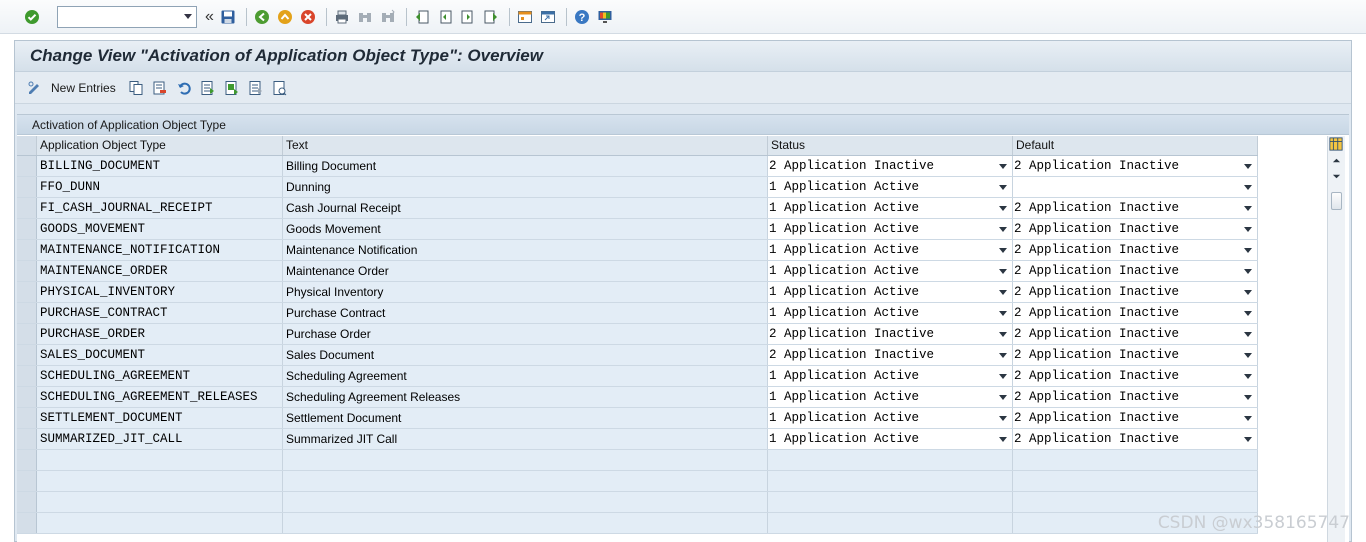 The width and height of the screenshot is (1366, 542). Describe the element at coordinates (445, 17) in the screenshot. I see `previous-page-icon` at that location.